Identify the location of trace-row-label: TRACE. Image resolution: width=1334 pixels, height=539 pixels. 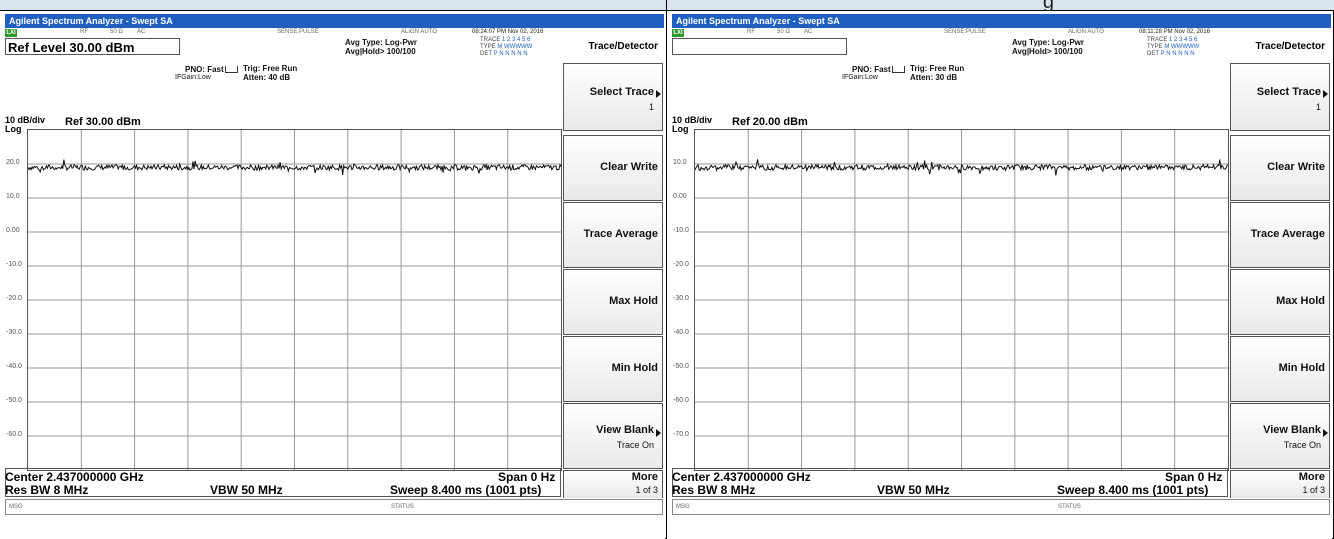
(1157, 40).